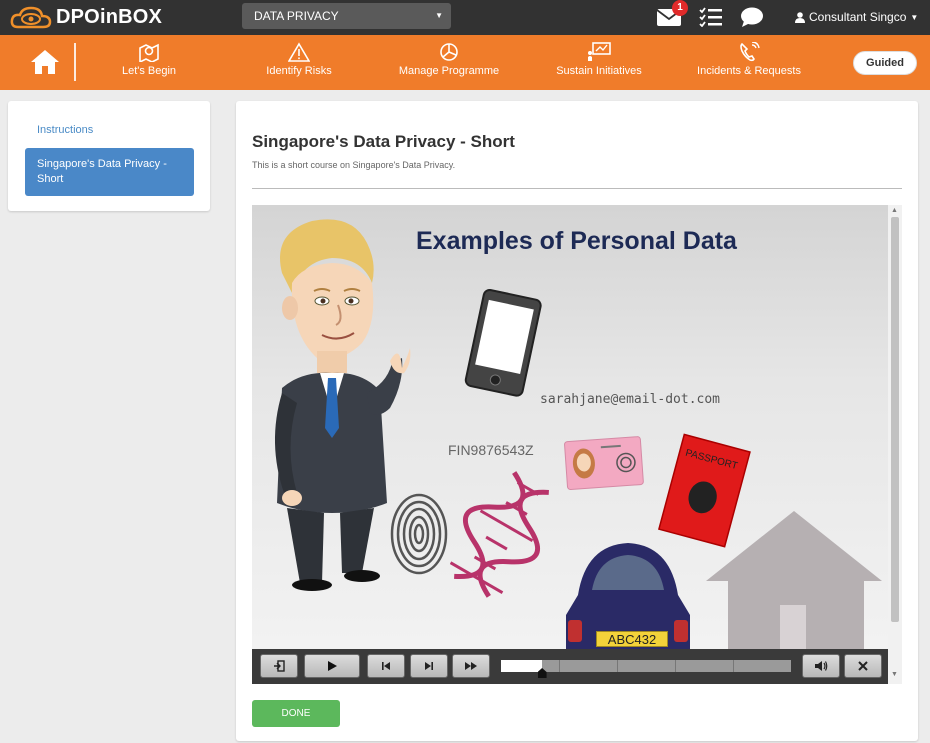 Image resolution: width=930 pixels, height=743 pixels. I want to click on previous-button, so click(386, 666).